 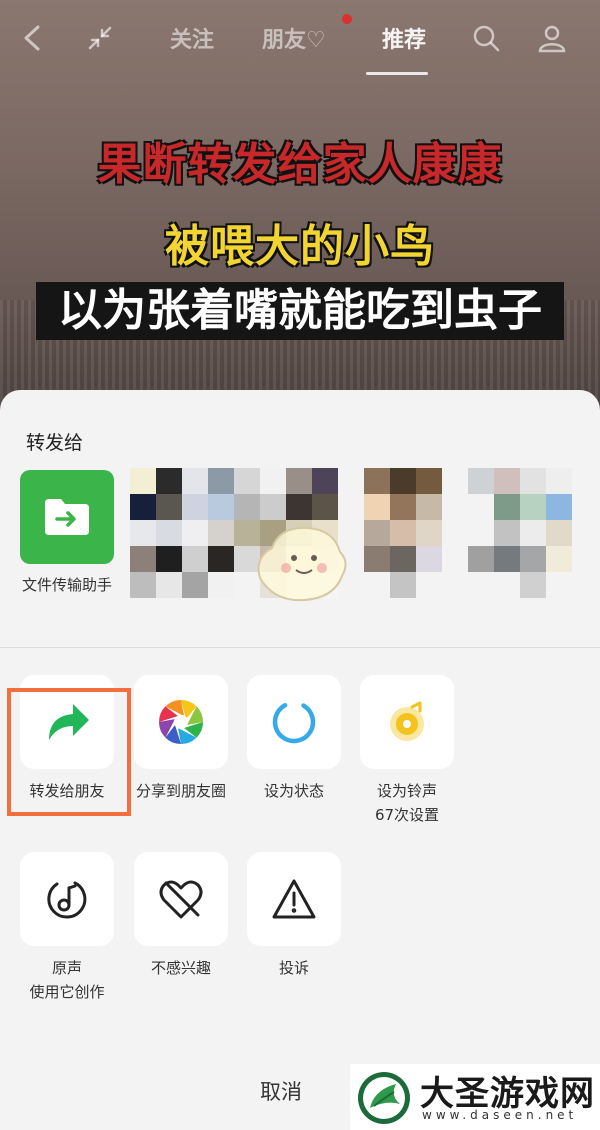 What do you see at coordinates (67, 899) in the screenshot?
I see `music-note-icon` at bounding box center [67, 899].